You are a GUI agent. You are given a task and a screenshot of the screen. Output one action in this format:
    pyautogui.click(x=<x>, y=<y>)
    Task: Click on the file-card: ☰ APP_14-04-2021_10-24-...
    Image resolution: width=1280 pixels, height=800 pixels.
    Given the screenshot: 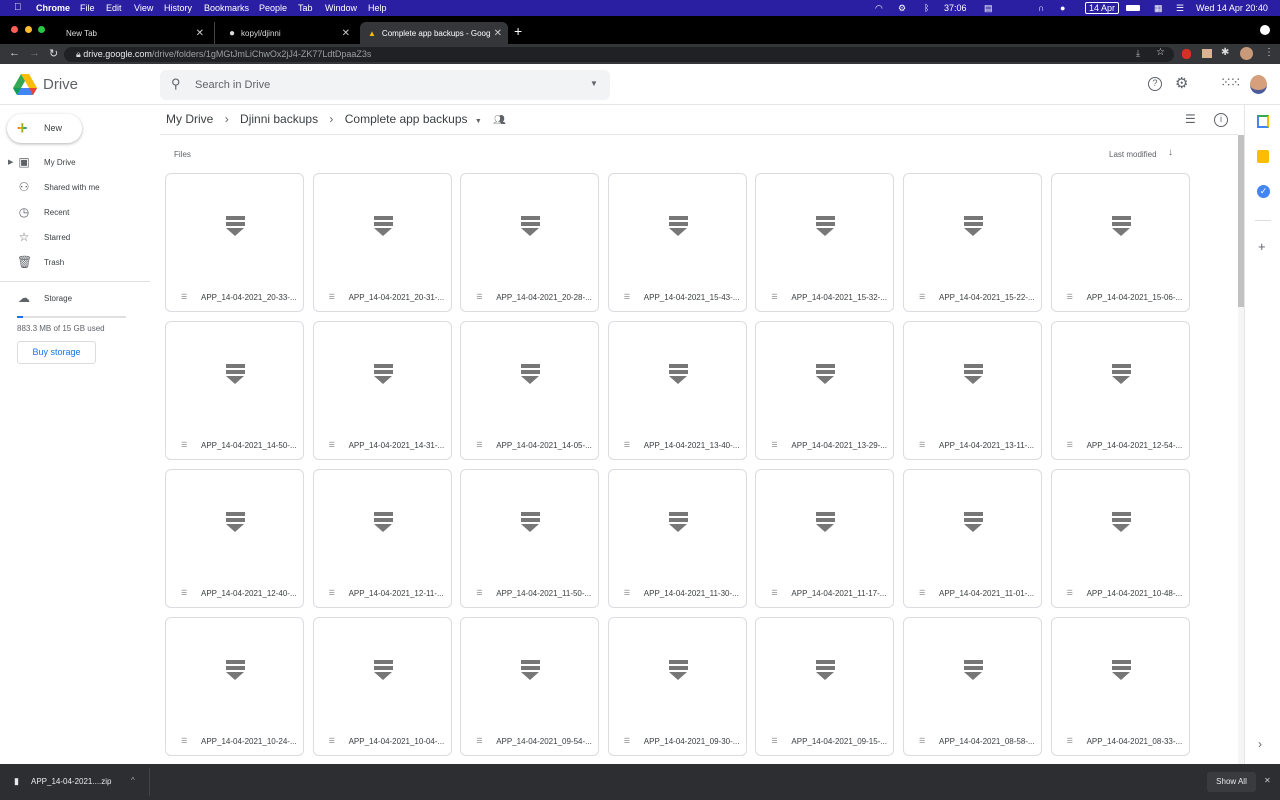 What is the action you would take?
    pyautogui.click(x=234, y=686)
    